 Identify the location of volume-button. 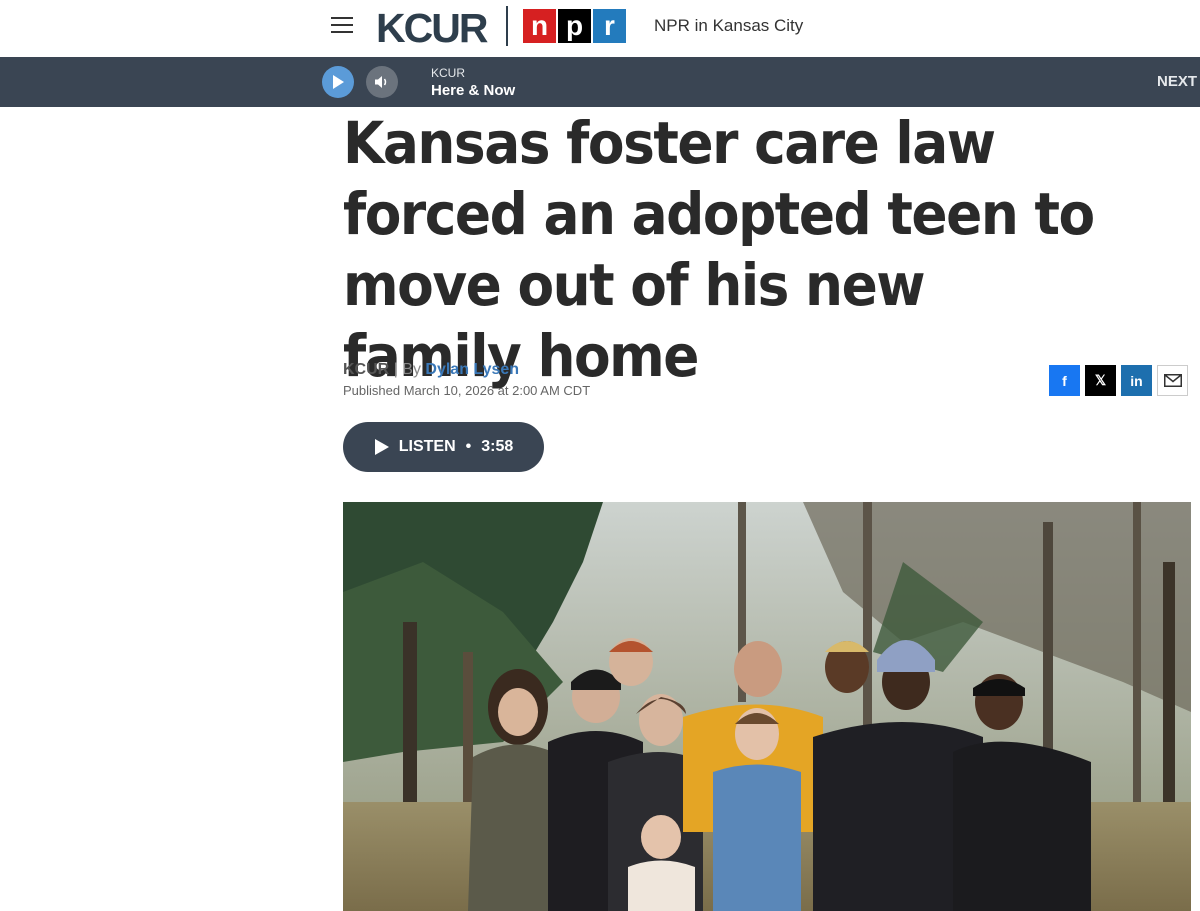
(382, 82).